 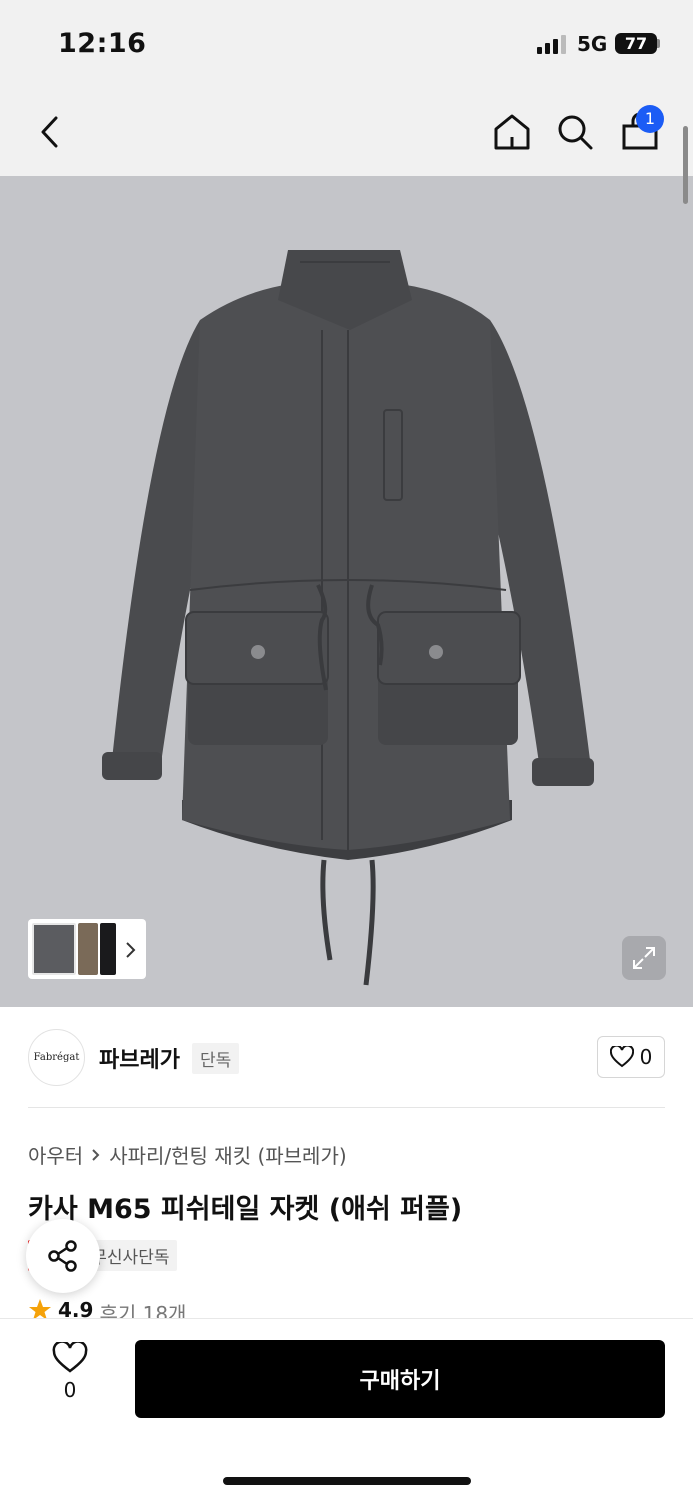 I want to click on status-time: 12:16, so click(x=102, y=43).